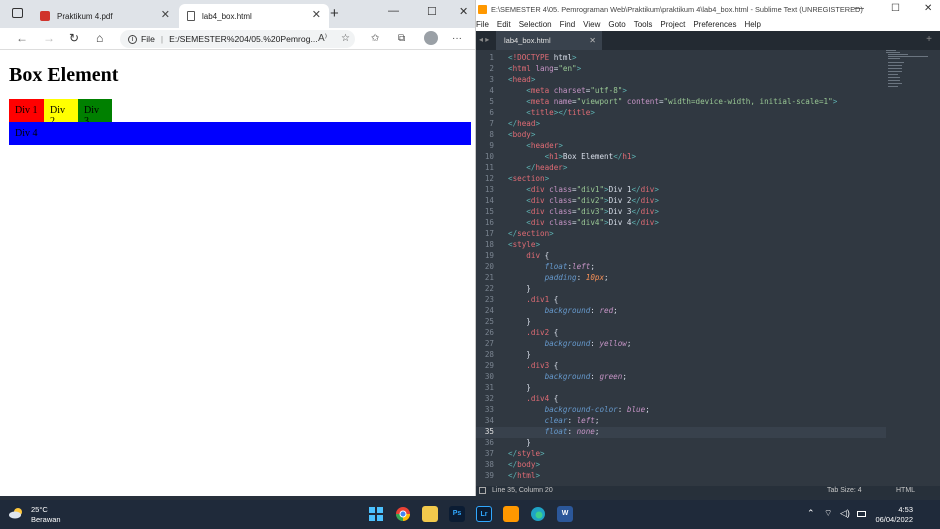  I want to click on line-number: 8, so click(491, 134).